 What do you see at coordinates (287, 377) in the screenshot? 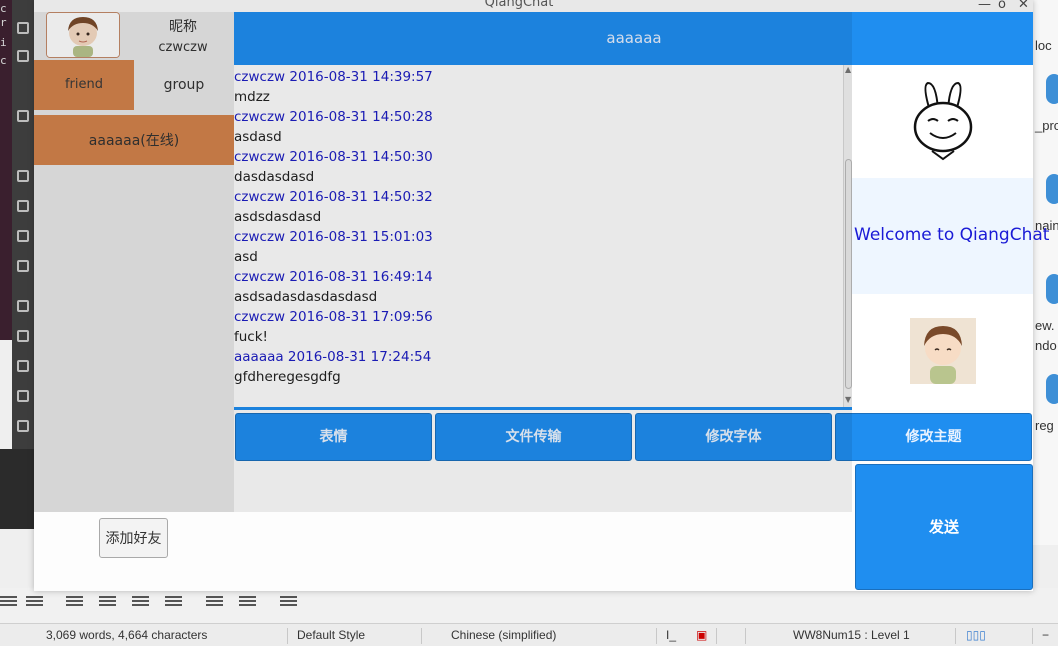
I see `message-body: gfdheregesgdfg` at bounding box center [287, 377].